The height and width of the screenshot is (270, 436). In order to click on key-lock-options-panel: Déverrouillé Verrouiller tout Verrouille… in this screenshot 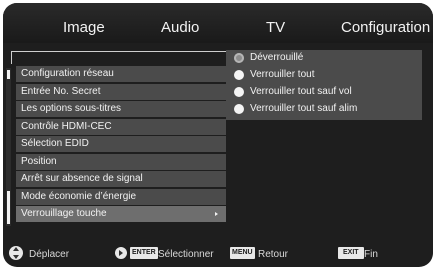, I will do `click(324, 85)`.